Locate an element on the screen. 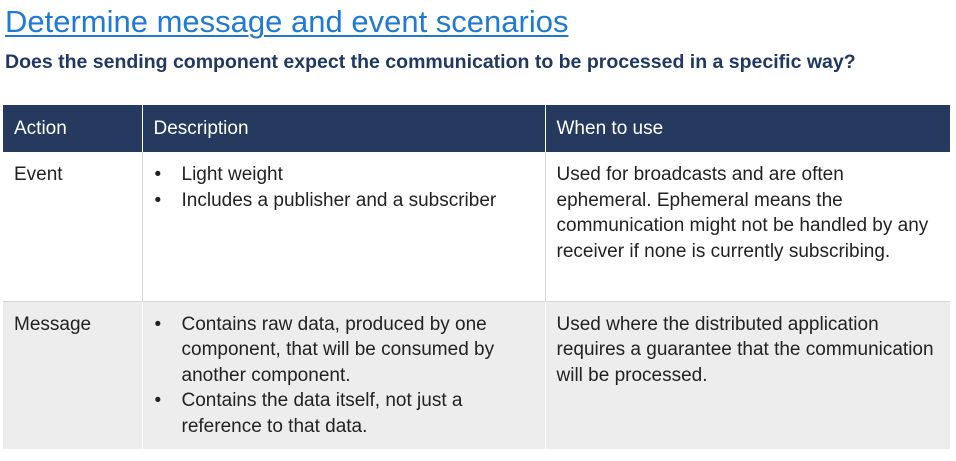  action-cell: Event is located at coordinates (73, 227).